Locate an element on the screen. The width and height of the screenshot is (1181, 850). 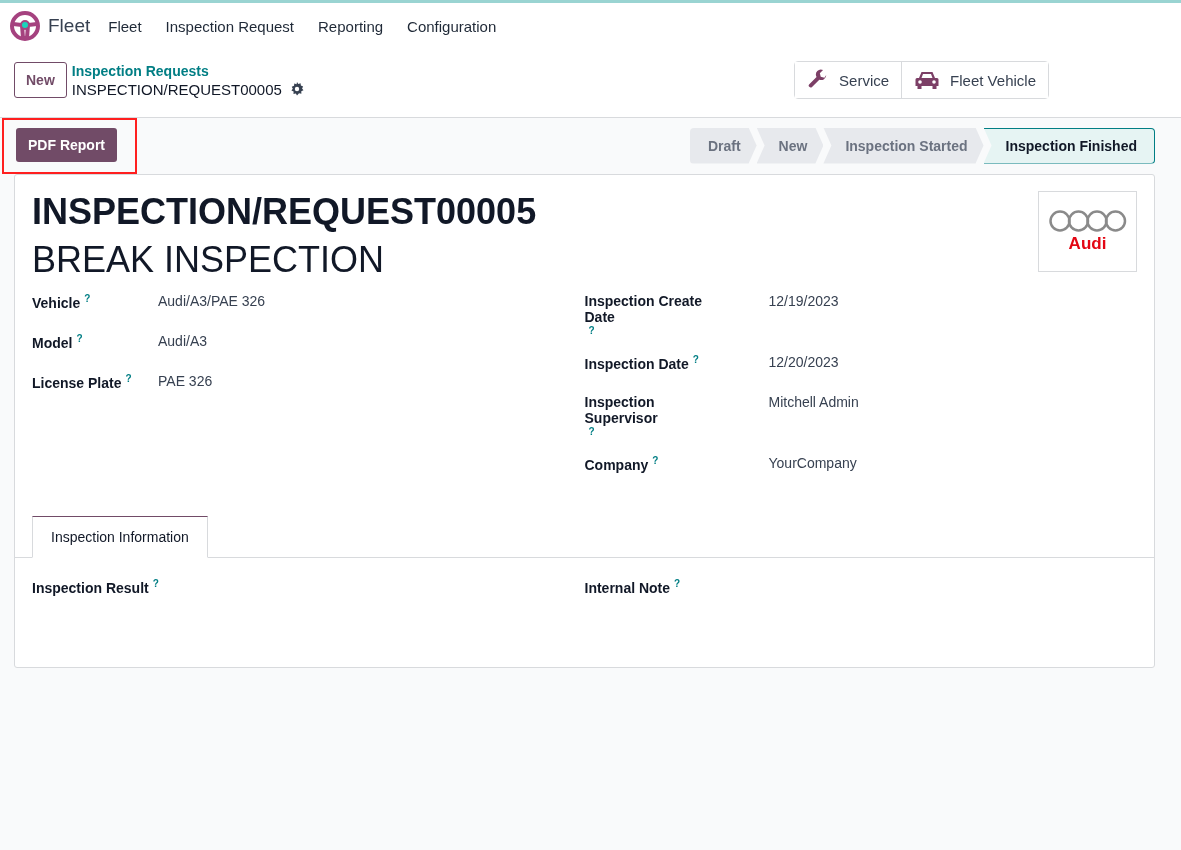
field-label: Inspection Create Date is located at coordinates (643, 309).